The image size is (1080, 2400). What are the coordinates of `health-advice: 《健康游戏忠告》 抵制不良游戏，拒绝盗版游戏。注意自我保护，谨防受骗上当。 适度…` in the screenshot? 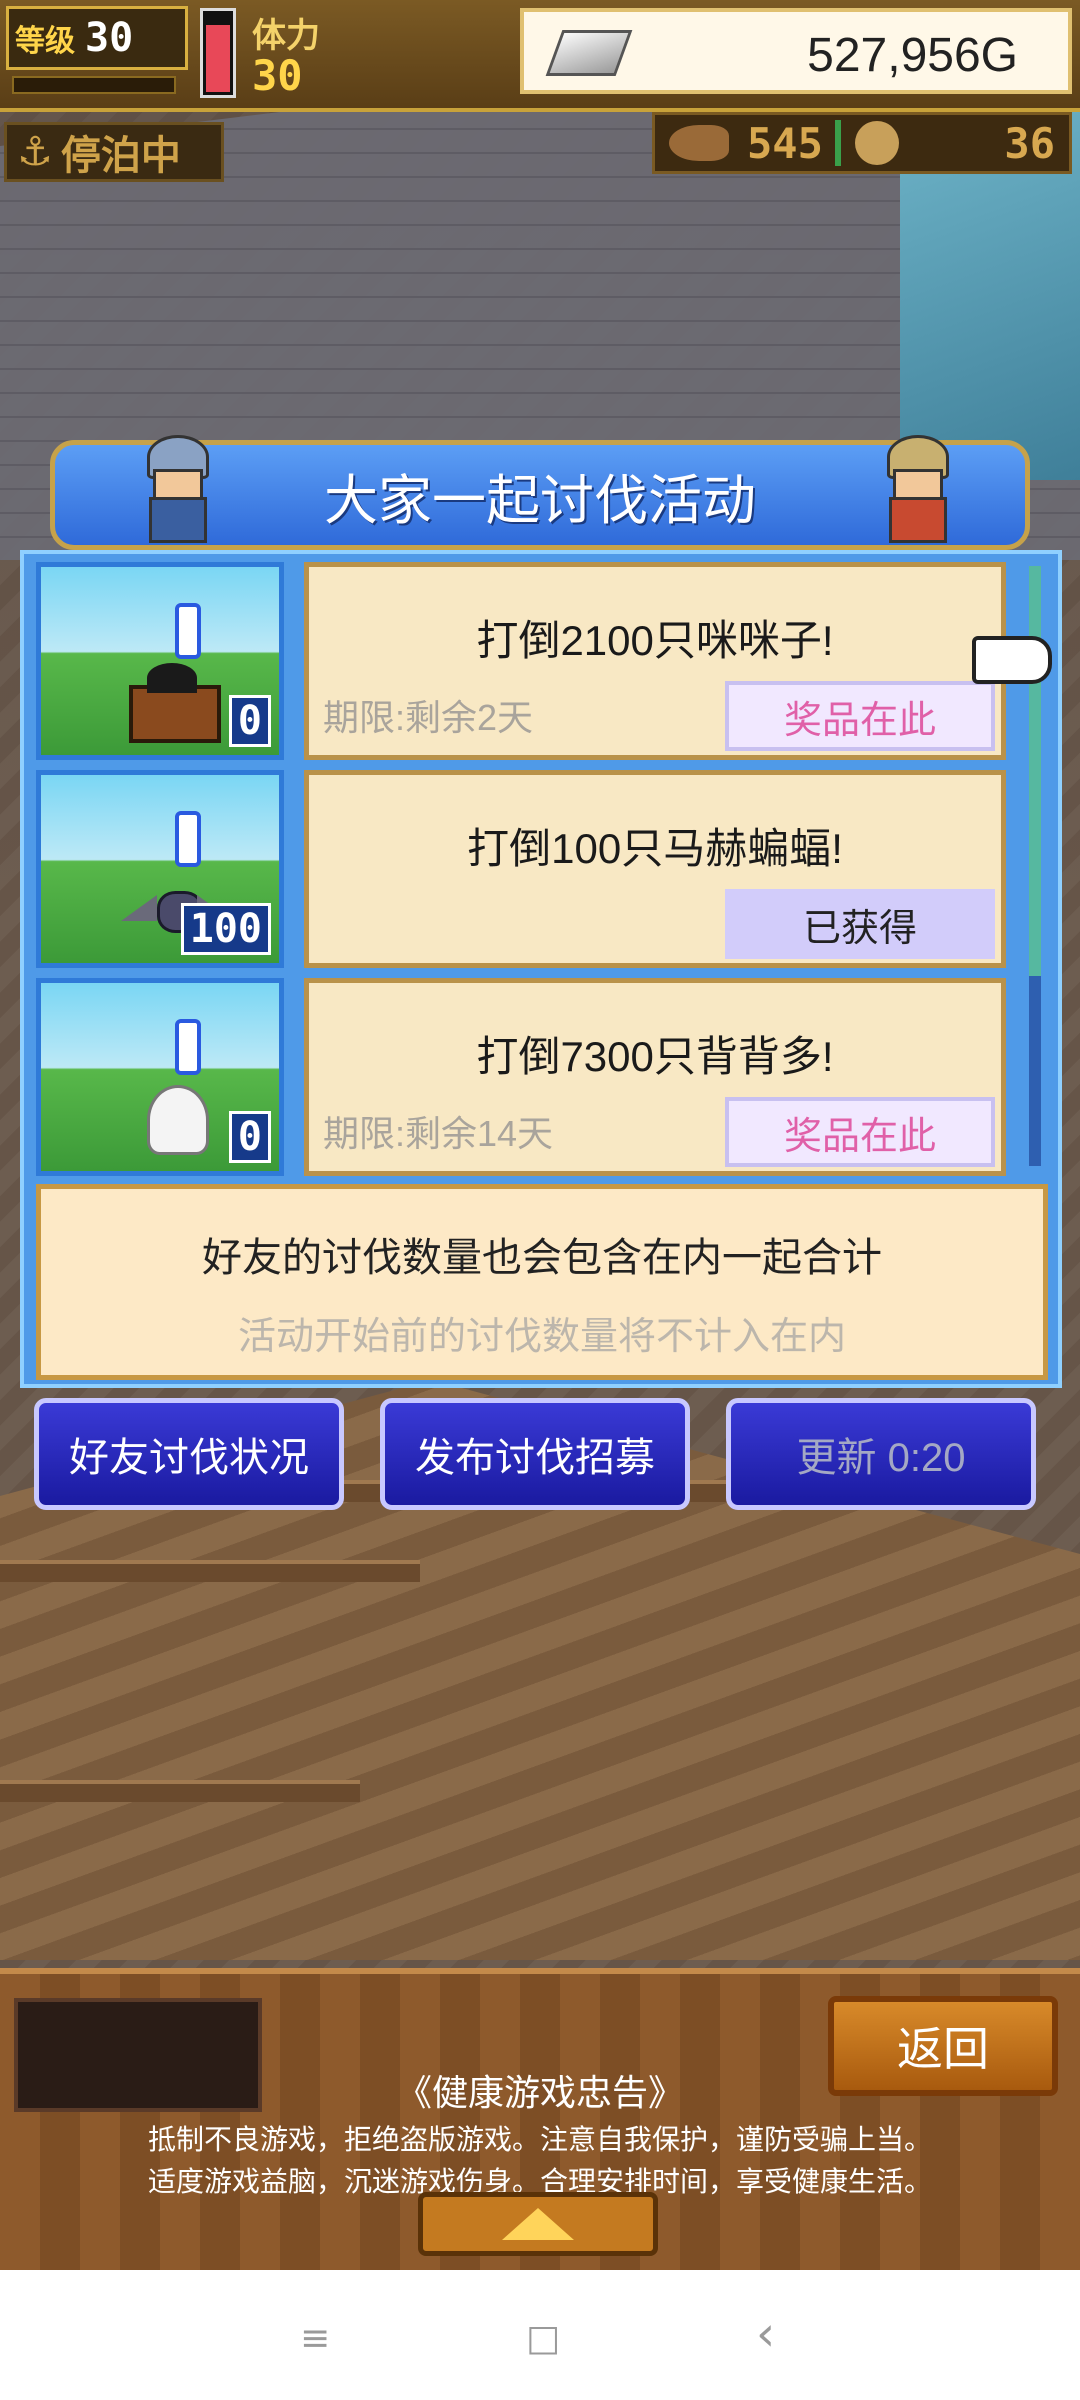 It's located at (540, 2132).